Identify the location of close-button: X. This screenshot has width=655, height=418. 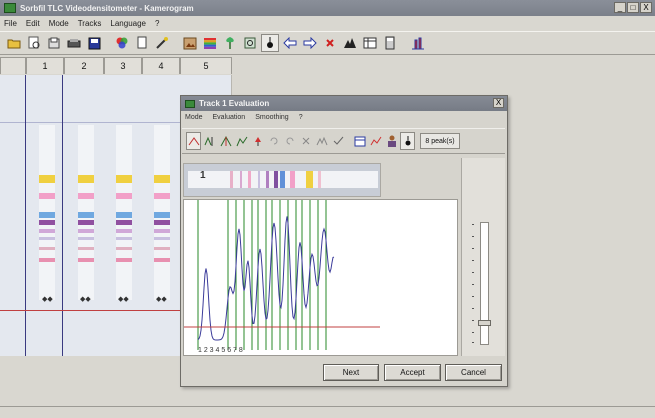
(646, 7).